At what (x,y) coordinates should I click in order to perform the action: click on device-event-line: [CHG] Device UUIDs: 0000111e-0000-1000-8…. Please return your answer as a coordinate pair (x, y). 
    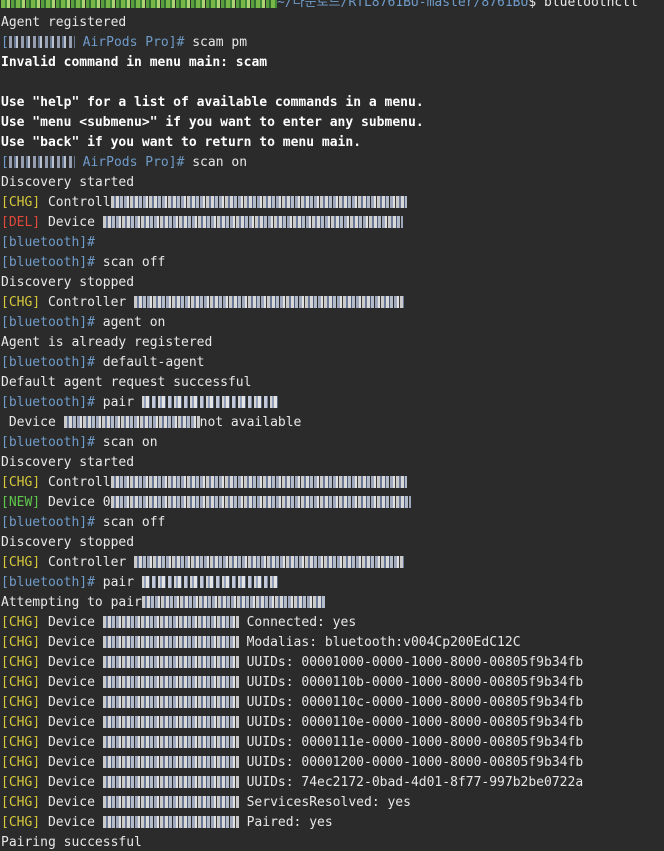
    Looking at the image, I should click on (292, 742).